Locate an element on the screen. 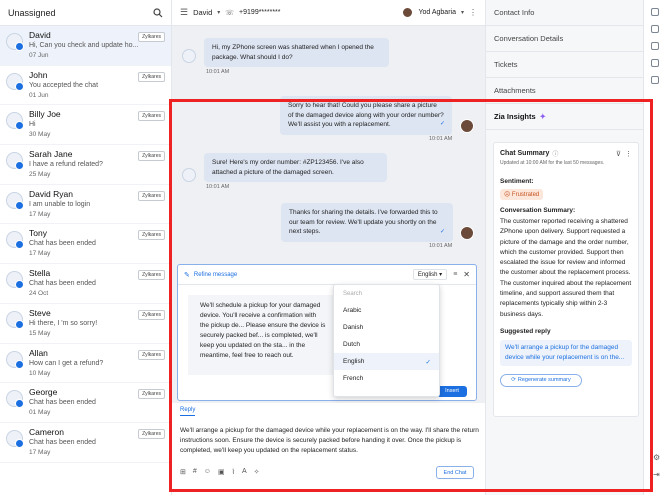  message-preview: I am unable to login is located at coordinates (60, 204).